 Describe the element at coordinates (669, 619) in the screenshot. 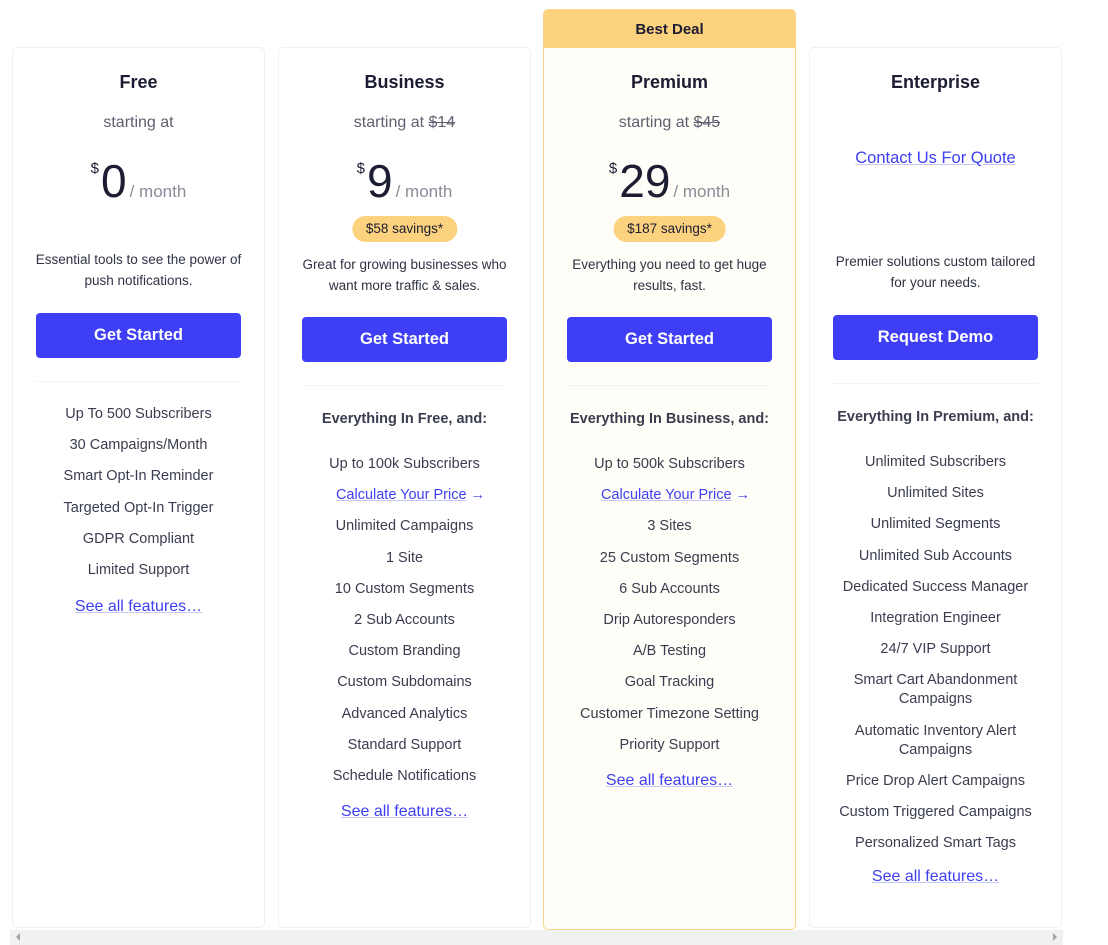

I see `feature-item: Drip Autoresponders` at that location.